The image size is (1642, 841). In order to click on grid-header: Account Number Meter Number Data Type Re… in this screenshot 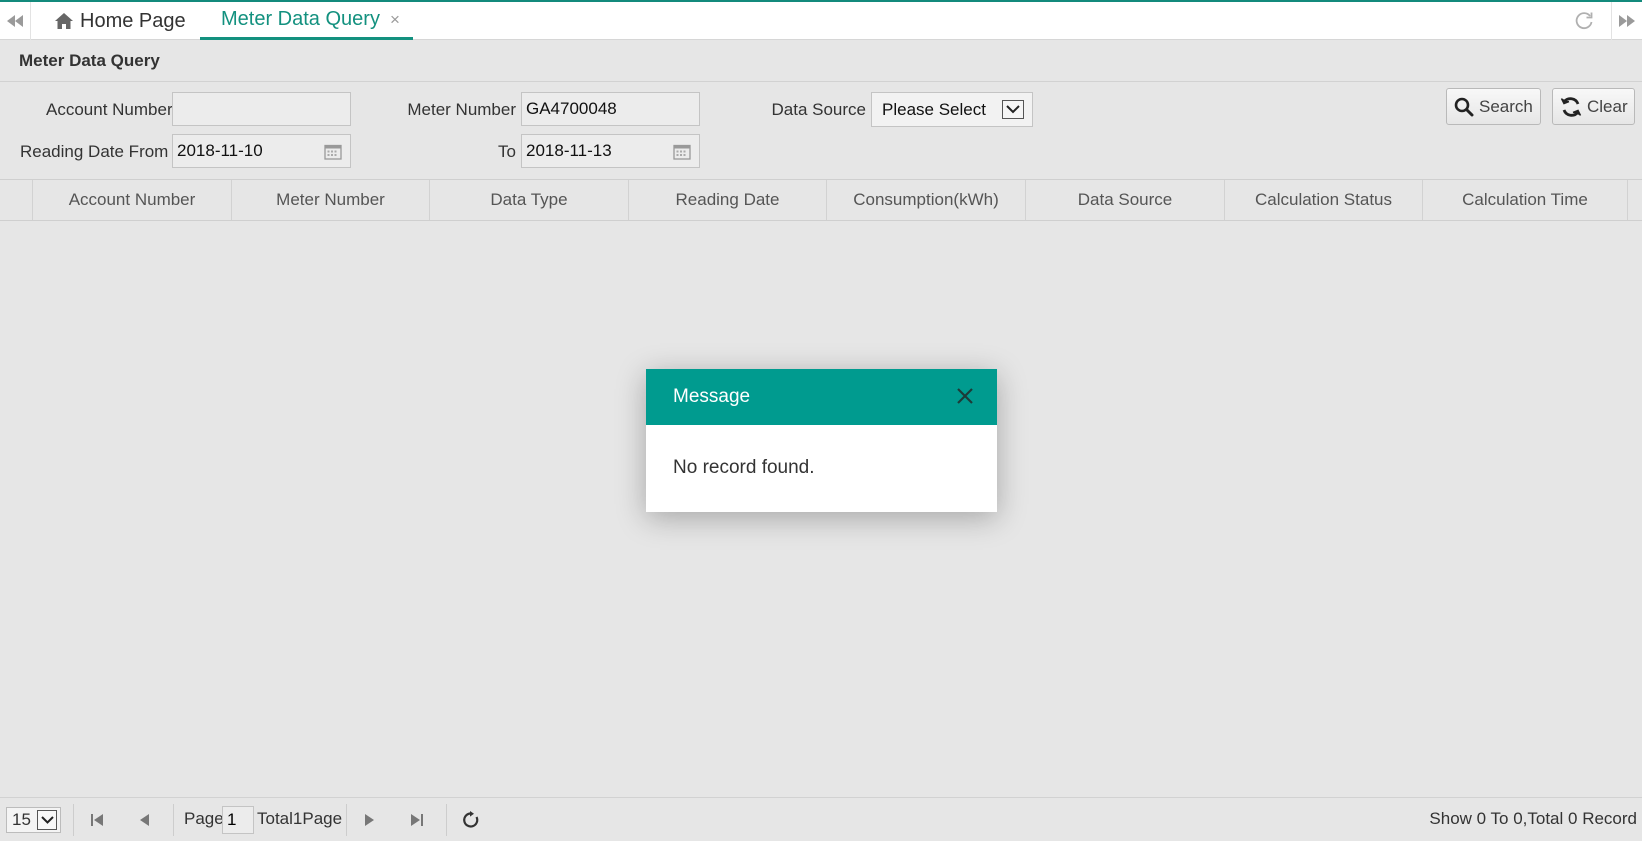, I will do `click(821, 200)`.